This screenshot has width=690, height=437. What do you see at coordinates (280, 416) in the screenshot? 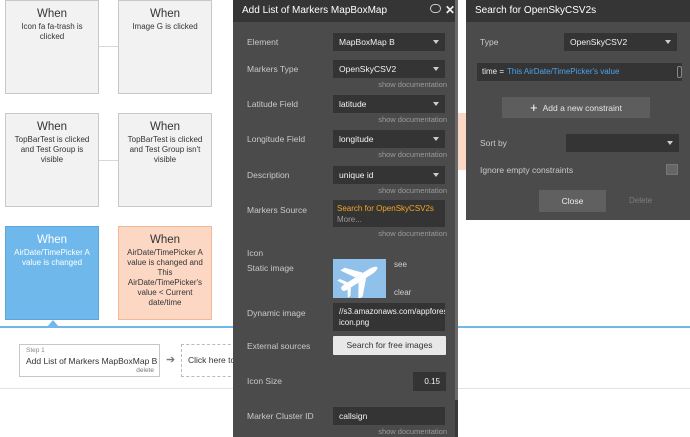
I see `marker-cluster-label: Marker Cluster ID` at bounding box center [280, 416].